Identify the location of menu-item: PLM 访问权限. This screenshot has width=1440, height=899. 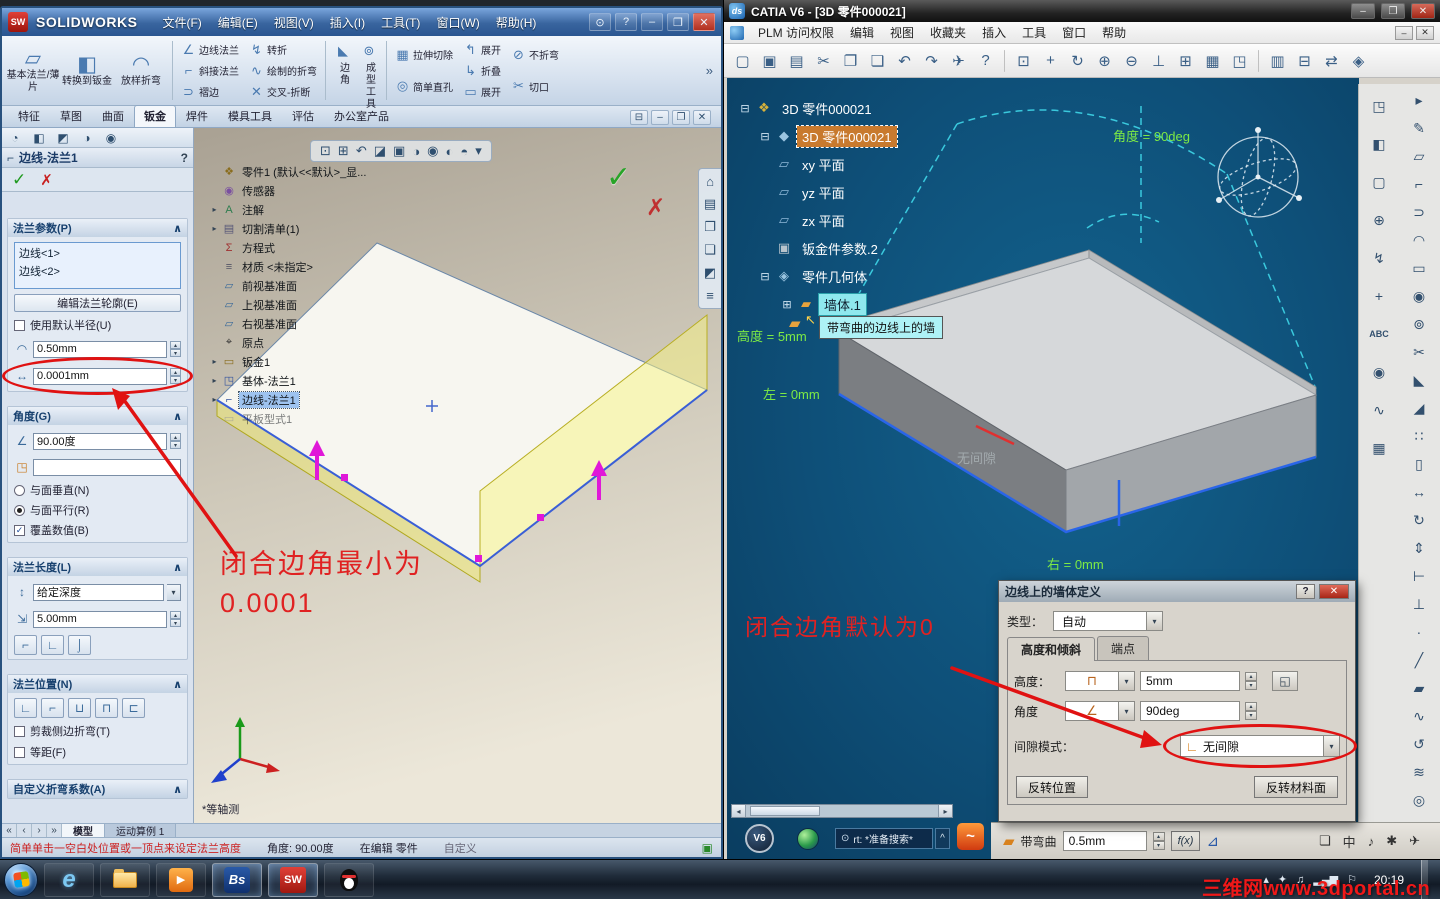
(796, 32).